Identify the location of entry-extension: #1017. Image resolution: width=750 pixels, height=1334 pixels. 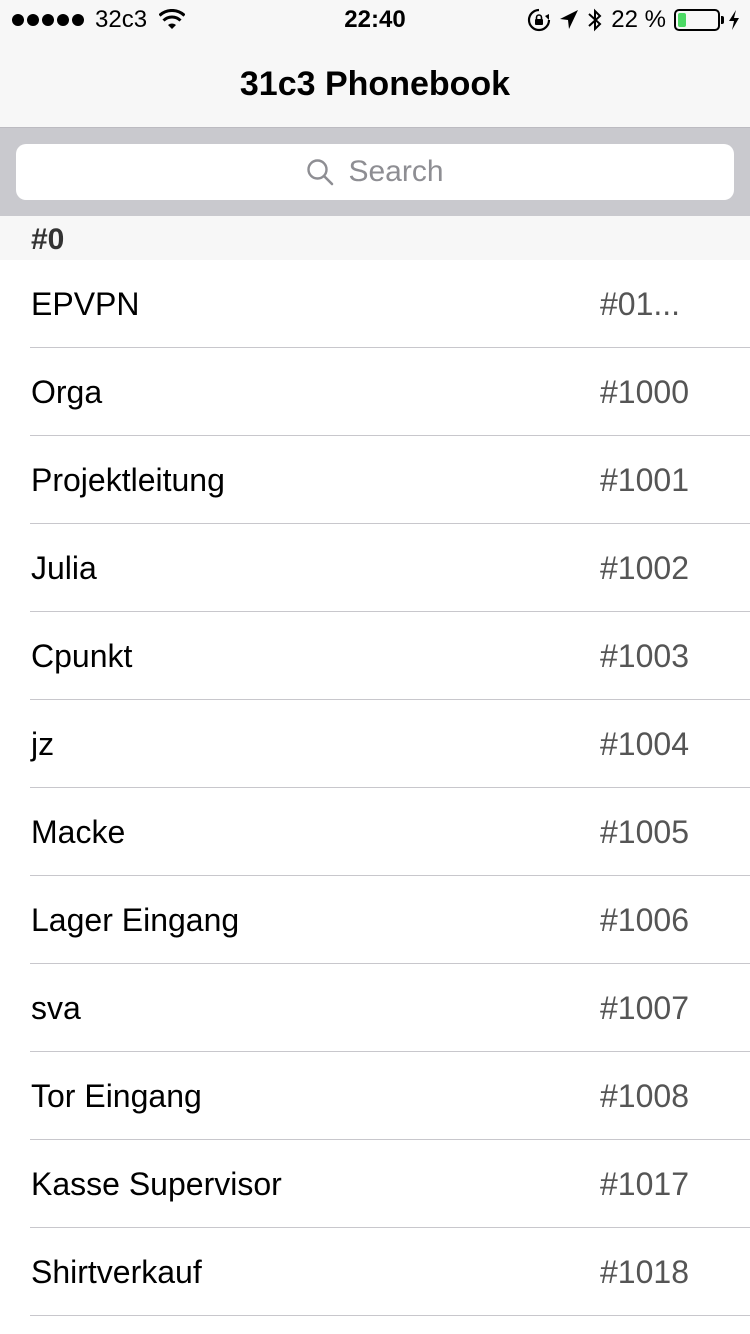
(644, 1184).